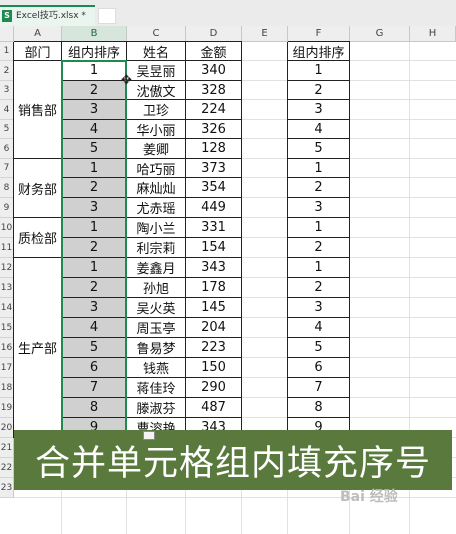 The height and width of the screenshot is (534, 456). Describe the element at coordinates (94, 34) in the screenshot. I see `column-header-b: B` at that location.